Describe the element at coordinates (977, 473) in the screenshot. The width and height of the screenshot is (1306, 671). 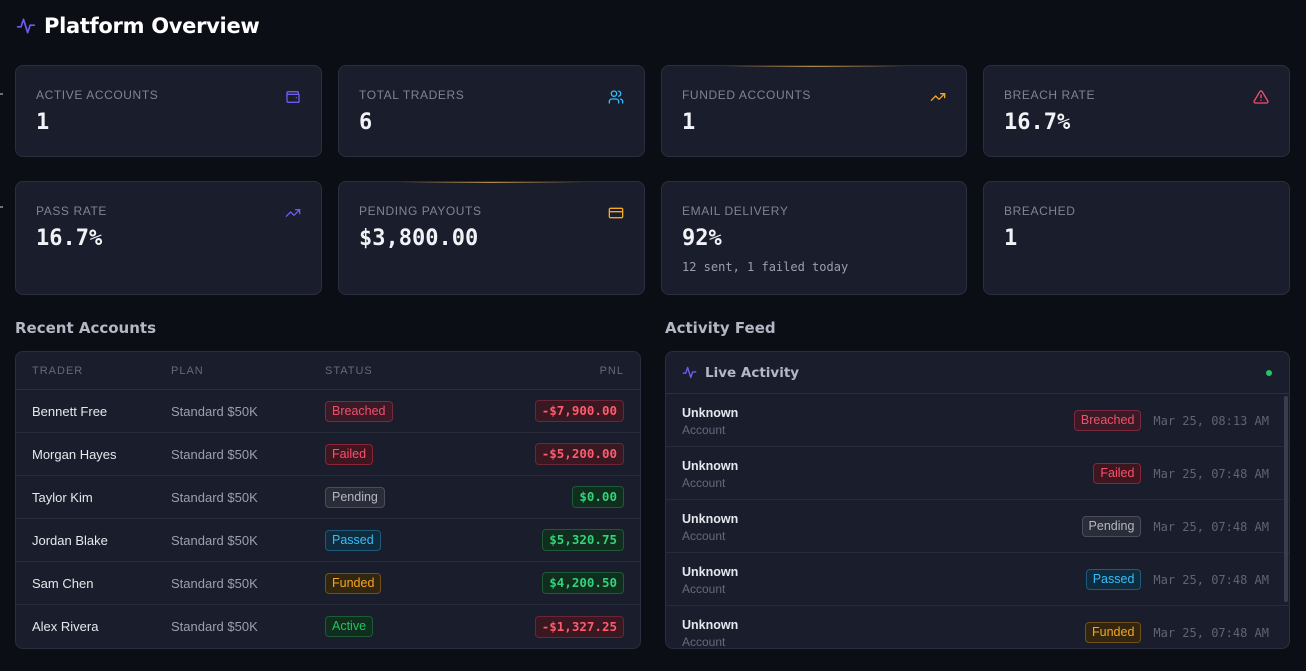
I see `activity-item: Unknown Account Failed Mar 25, 07:48 AM` at that location.